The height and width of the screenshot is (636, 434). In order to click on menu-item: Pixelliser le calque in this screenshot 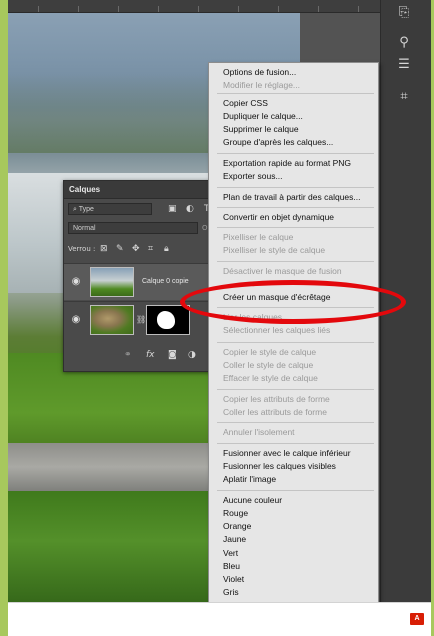, I will do `click(258, 237)`.